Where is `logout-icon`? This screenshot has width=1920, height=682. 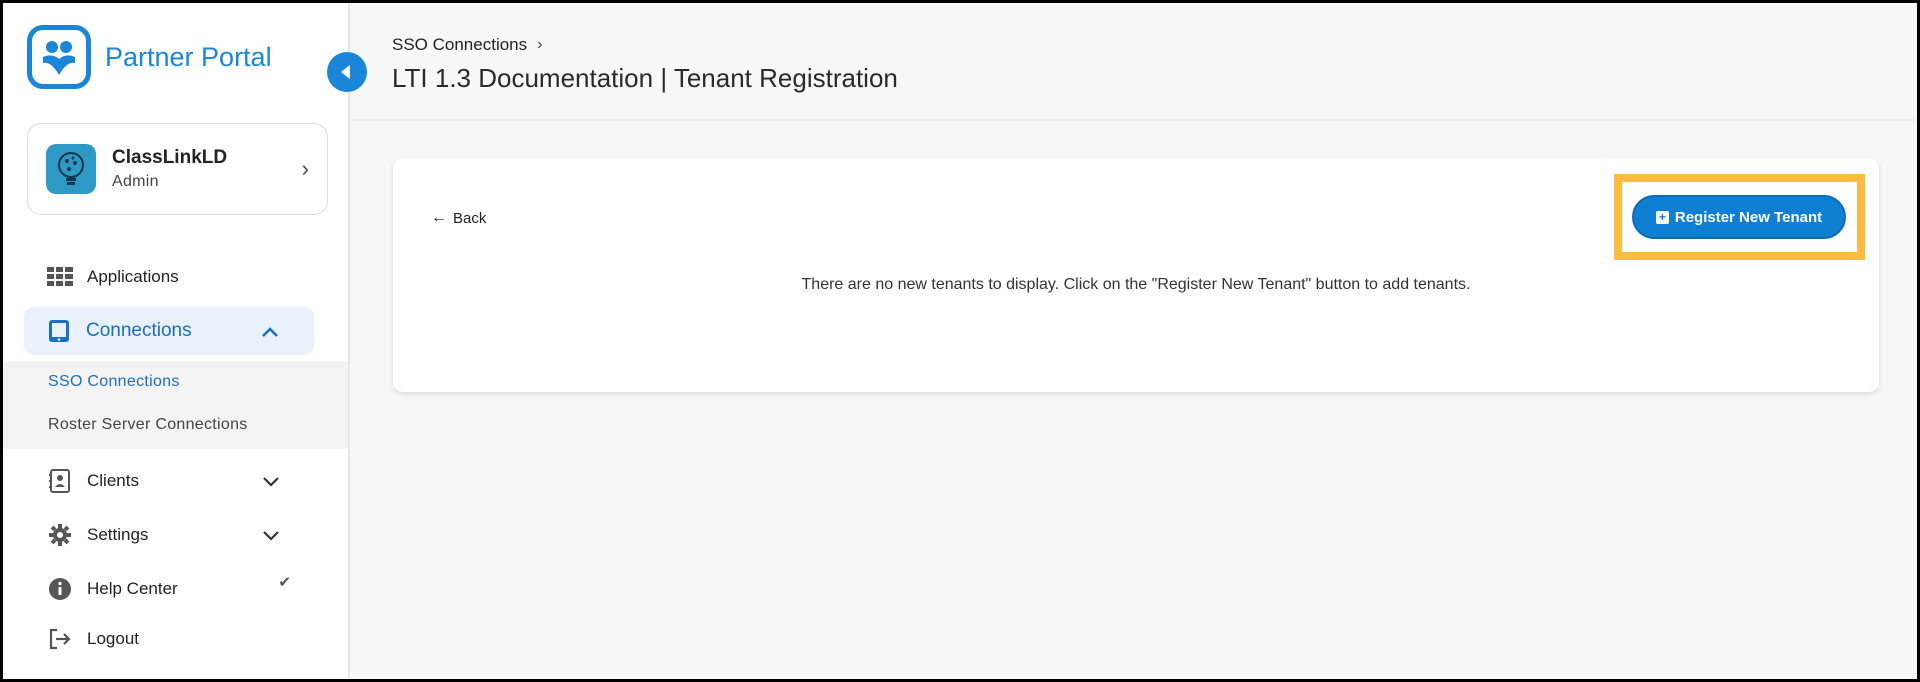 logout-icon is located at coordinates (60, 639).